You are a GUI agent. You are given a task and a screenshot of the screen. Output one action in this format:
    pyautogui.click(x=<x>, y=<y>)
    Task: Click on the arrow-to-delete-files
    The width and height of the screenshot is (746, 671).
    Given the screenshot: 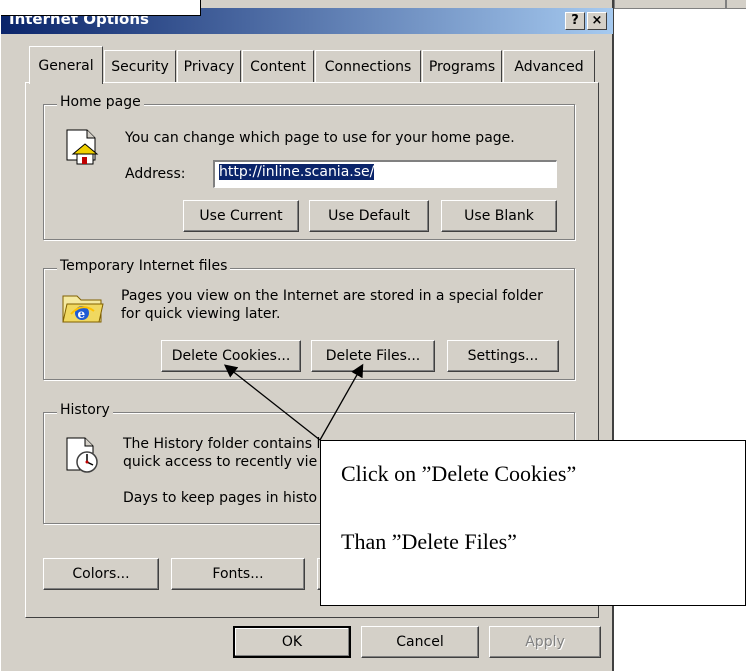 What is the action you would take?
    pyautogui.click(x=341, y=402)
    